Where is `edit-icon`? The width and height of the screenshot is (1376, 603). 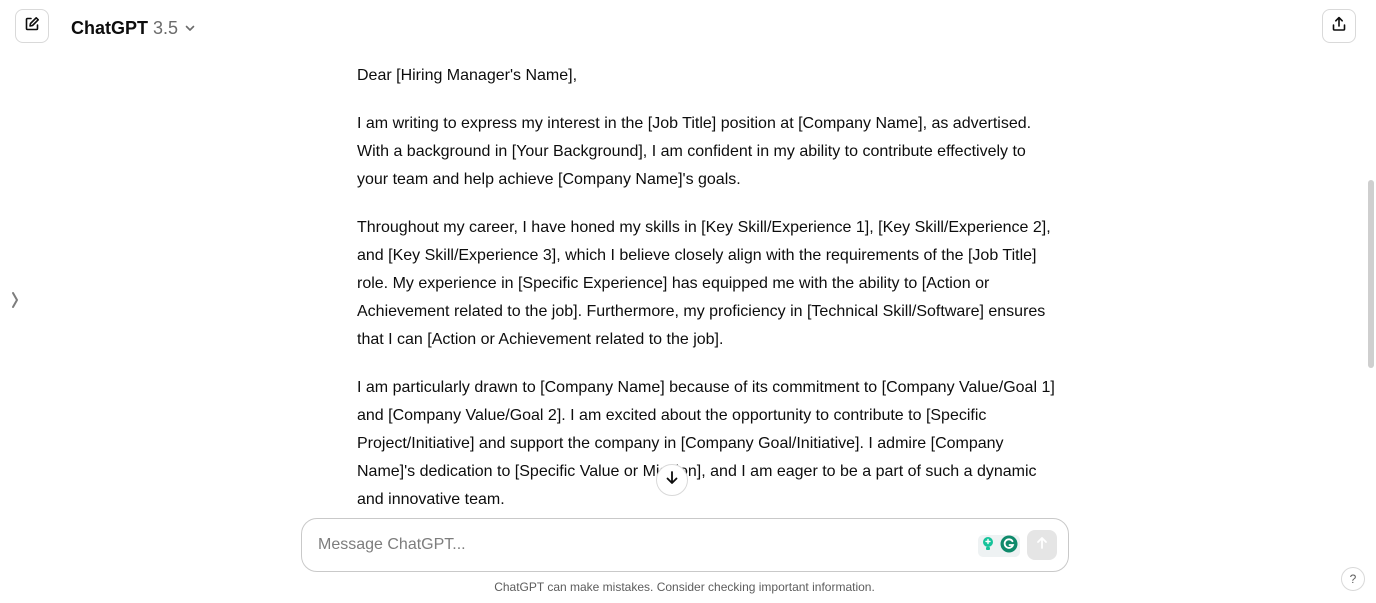 edit-icon is located at coordinates (32, 26).